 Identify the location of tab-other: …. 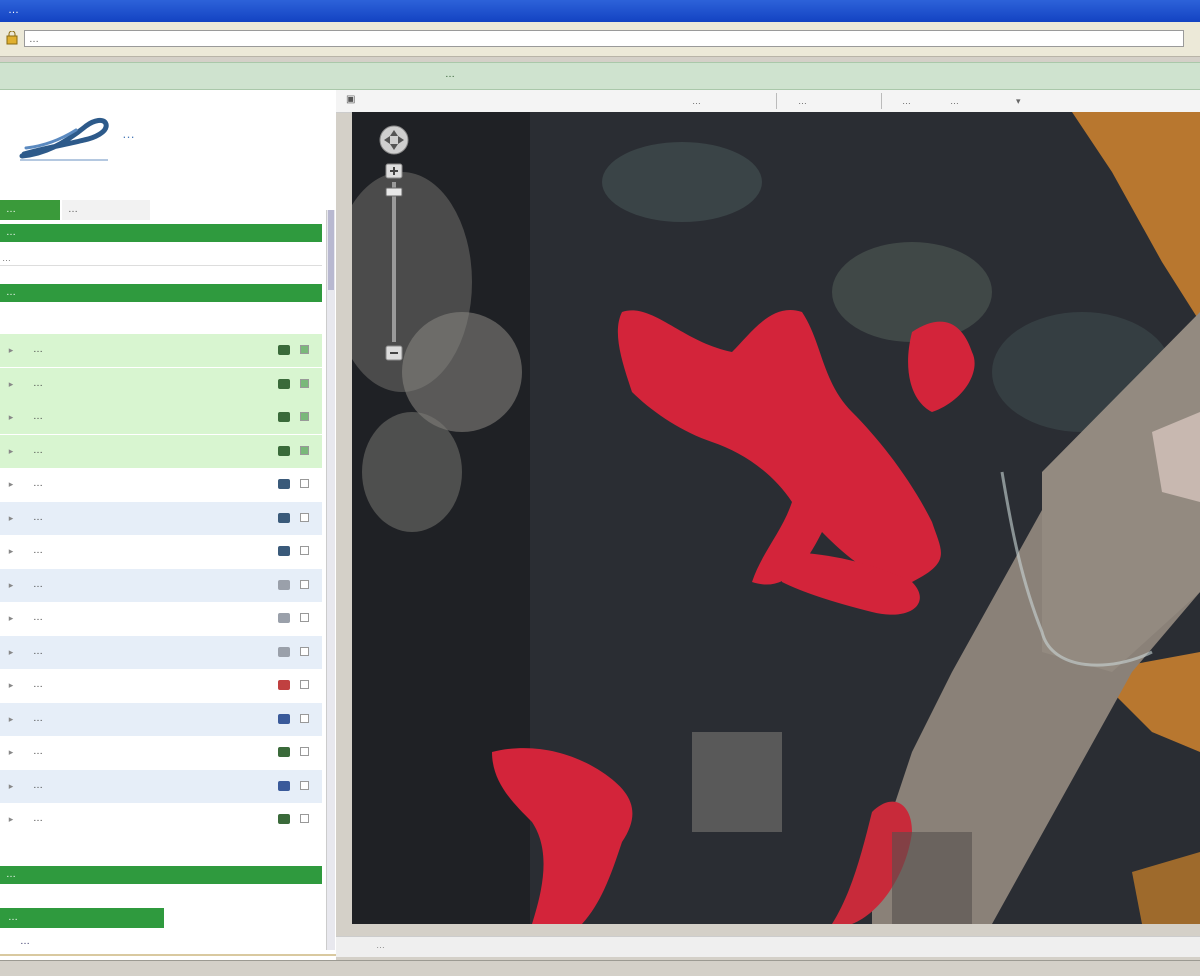
(106, 210).